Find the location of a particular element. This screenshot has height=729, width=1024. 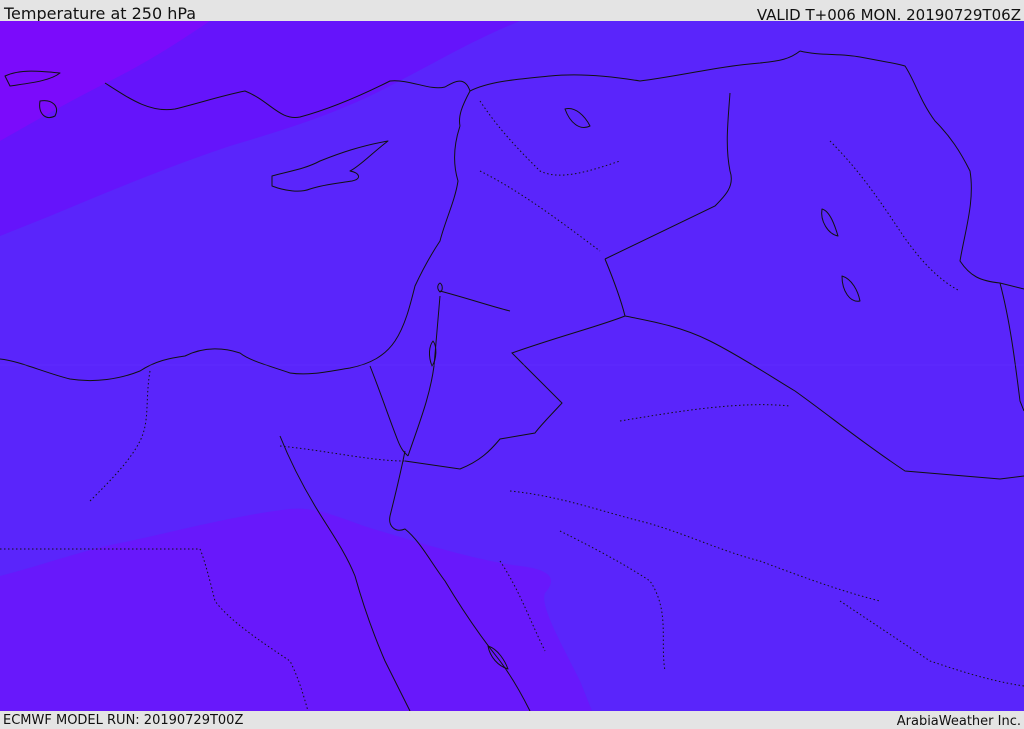

credit-label: ArabiaWeather Inc. is located at coordinates (958, 721).